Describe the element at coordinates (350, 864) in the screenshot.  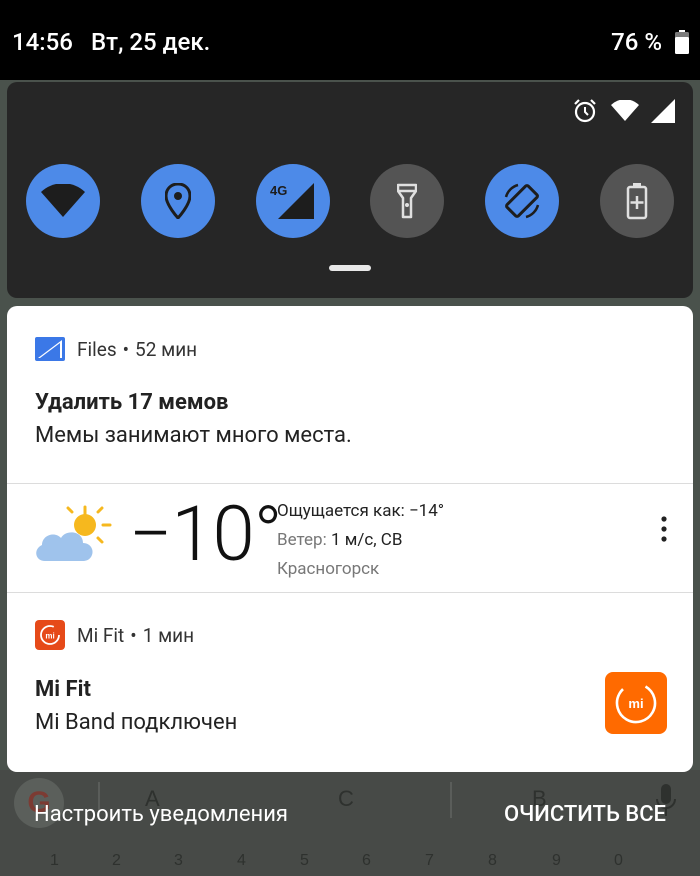
I see `background-number-row: 1 2 3 4 5 6 7 8 9 0` at that location.